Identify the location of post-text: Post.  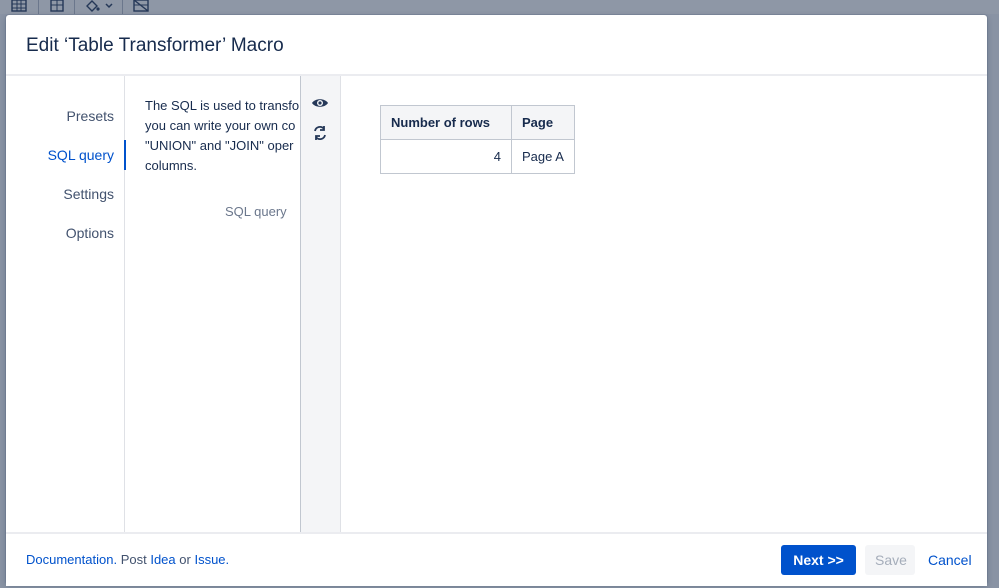
(133, 559).